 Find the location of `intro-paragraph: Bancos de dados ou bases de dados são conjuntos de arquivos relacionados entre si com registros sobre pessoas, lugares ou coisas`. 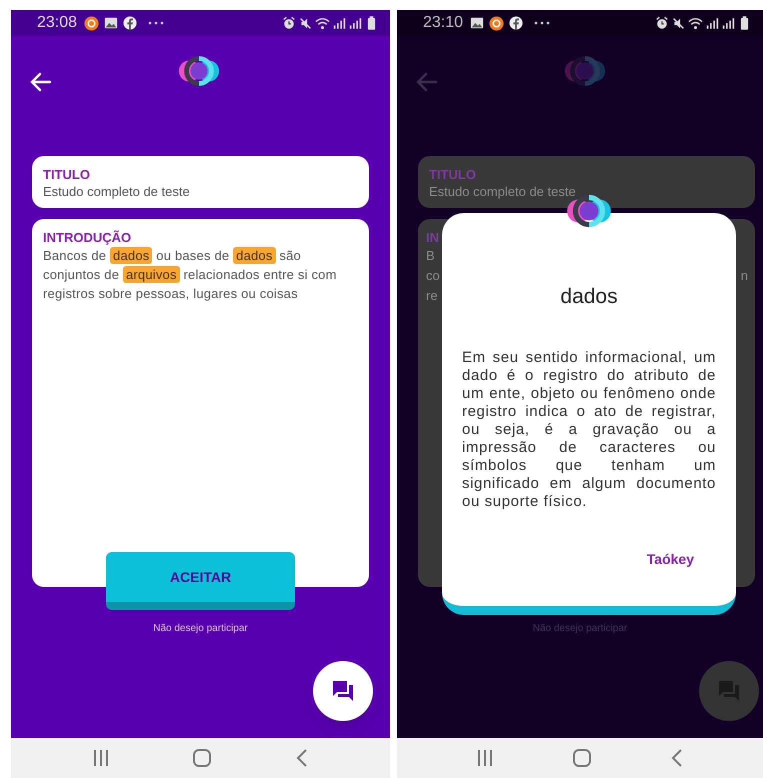

intro-paragraph: Bancos de dados ou bases de dados são conjuntos de arquivos relacionados entre si com registros sobre pessoas, lugares ou coisas is located at coordinates (190, 274).